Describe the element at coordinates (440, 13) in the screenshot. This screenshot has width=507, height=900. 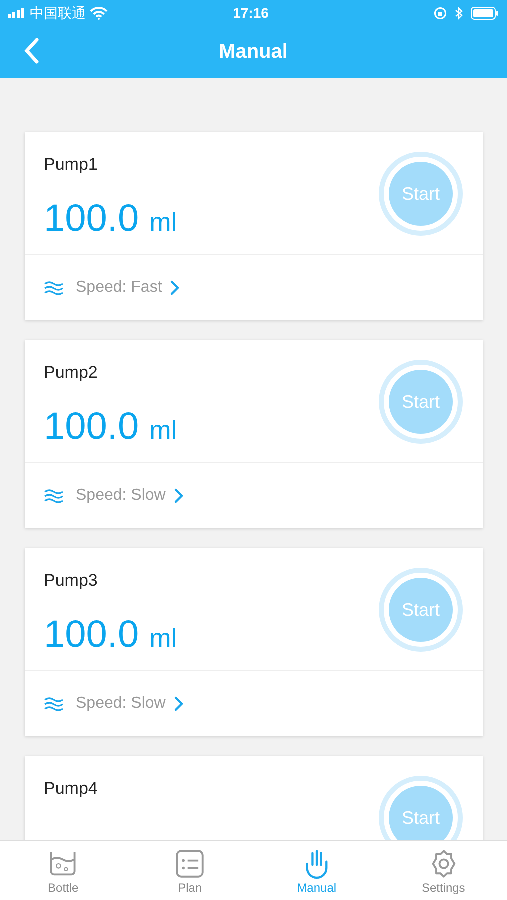
I see `rotation-lock-icon` at that location.